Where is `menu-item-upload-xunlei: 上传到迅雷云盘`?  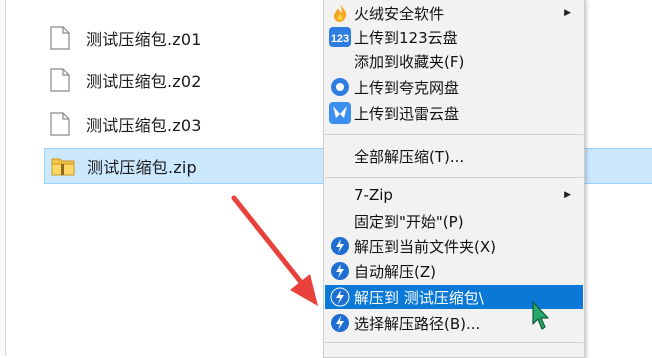 menu-item-upload-xunlei: 上传到迅雷云盘 is located at coordinates (454, 113).